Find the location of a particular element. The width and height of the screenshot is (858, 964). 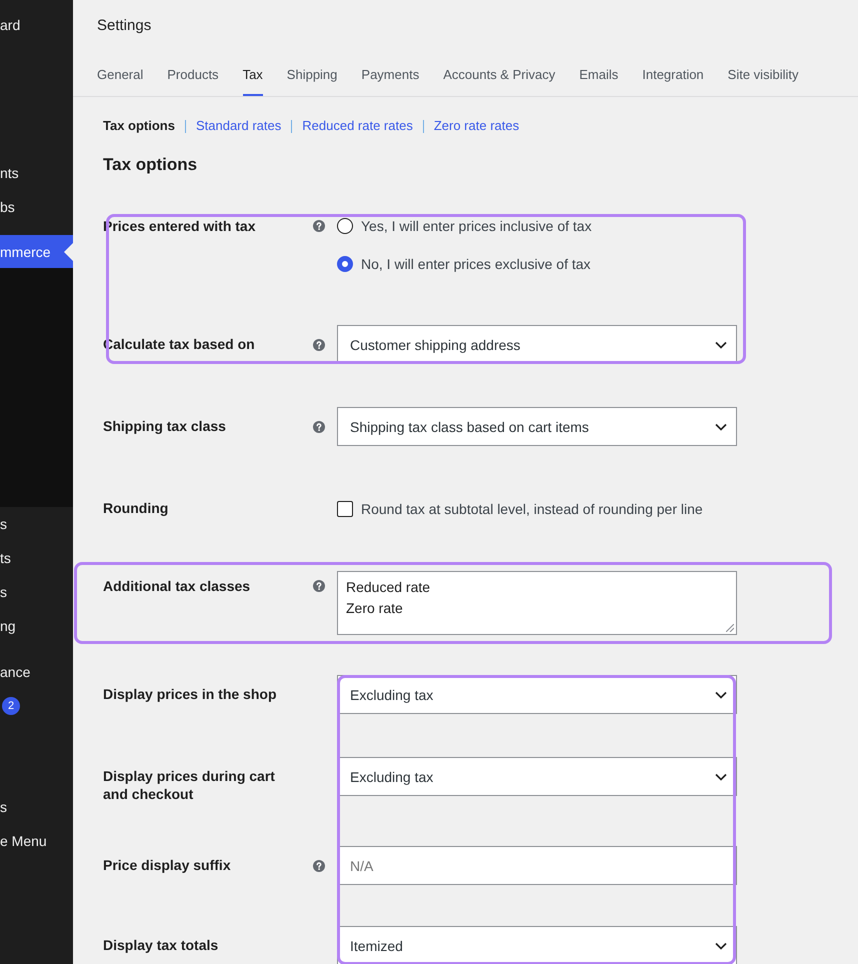

tab: Emails is located at coordinates (598, 75).